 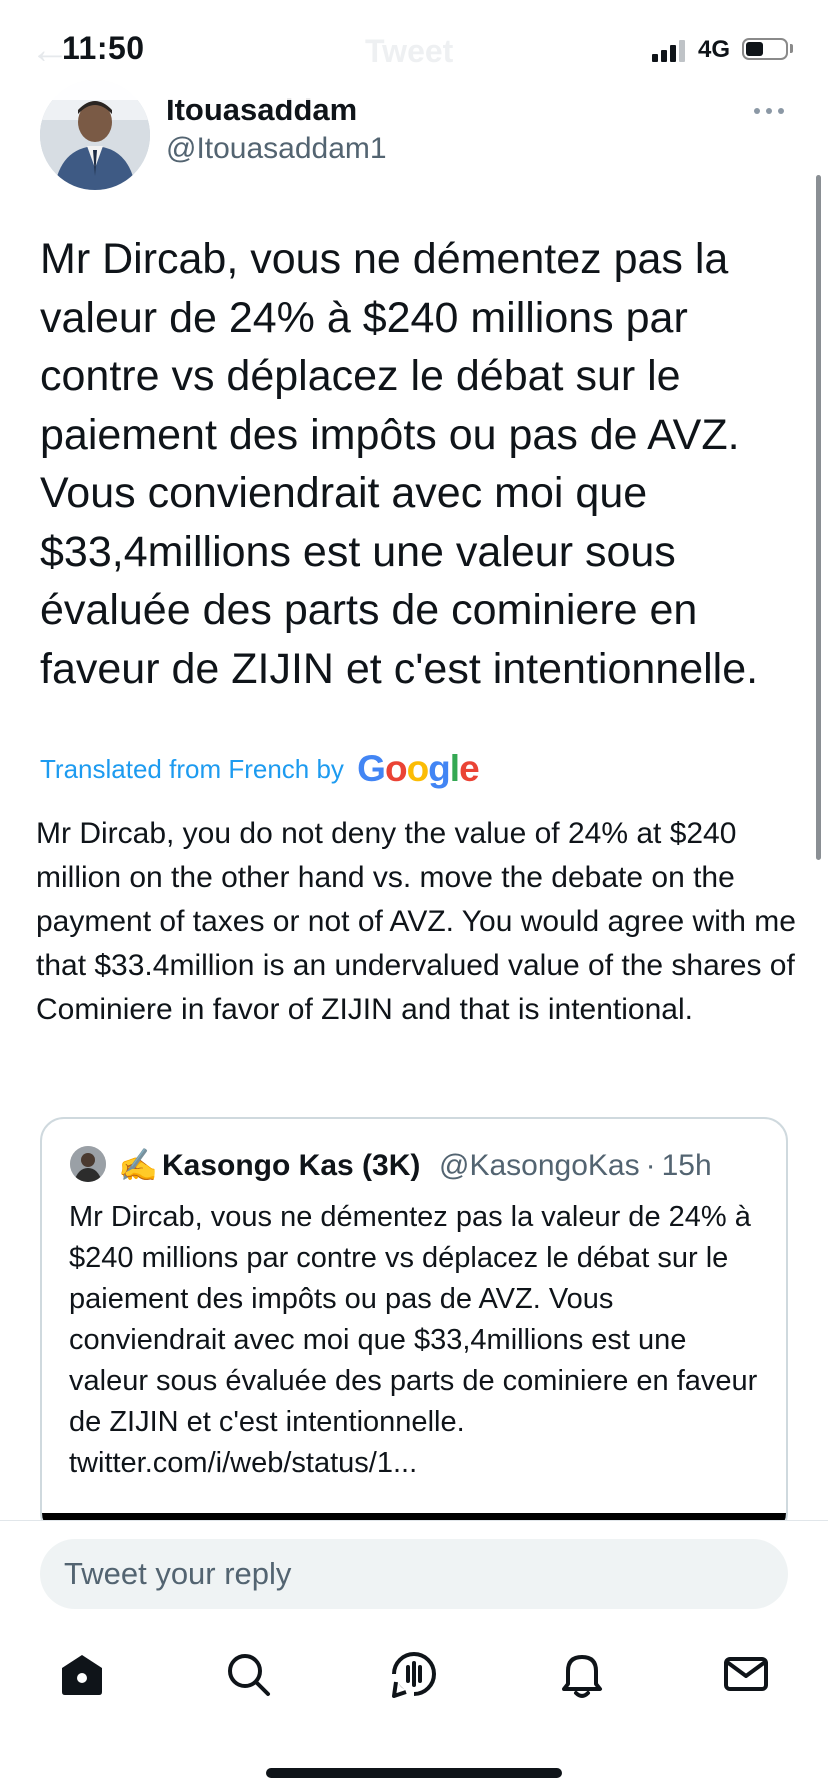 What do you see at coordinates (409, 51) in the screenshot?
I see `header-title: Tweet` at bounding box center [409, 51].